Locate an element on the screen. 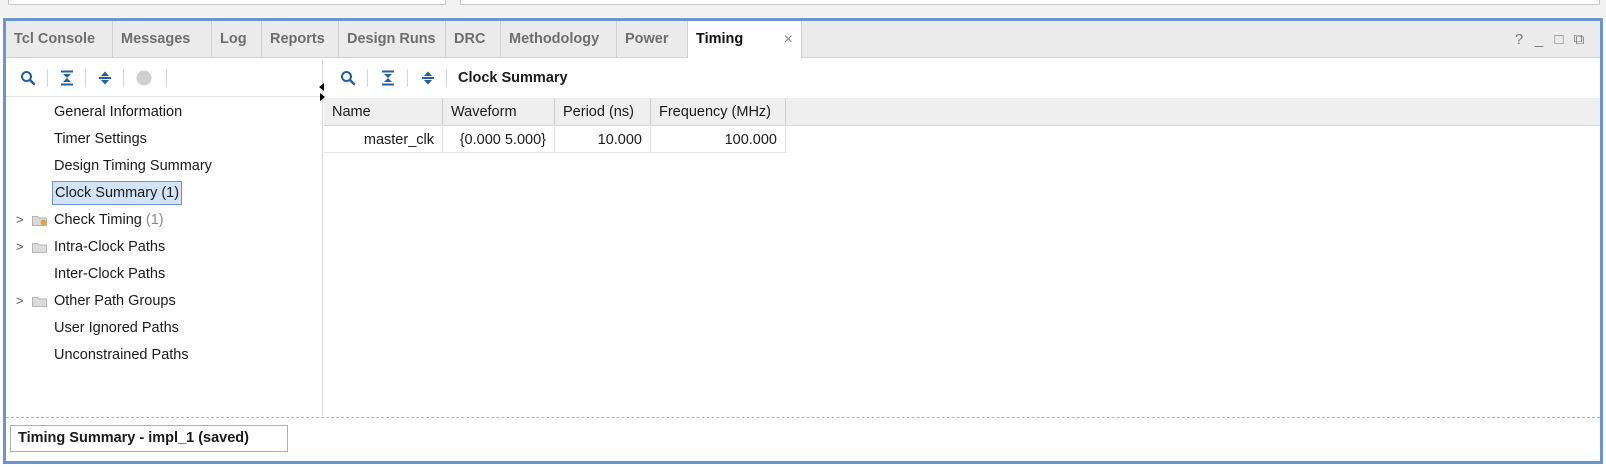  tab-label: DRC is located at coordinates (470, 39).